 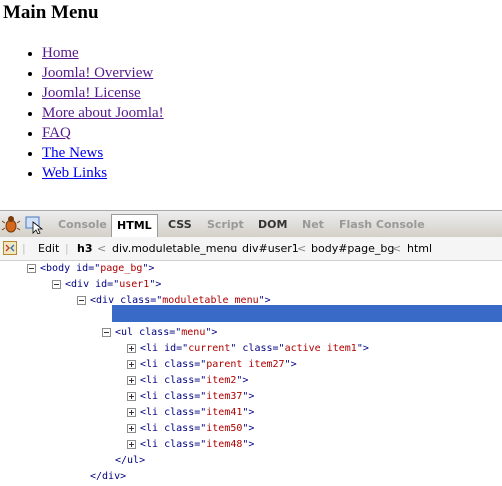 I want to click on menu-link: Joomla! License, so click(x=91, y=93).